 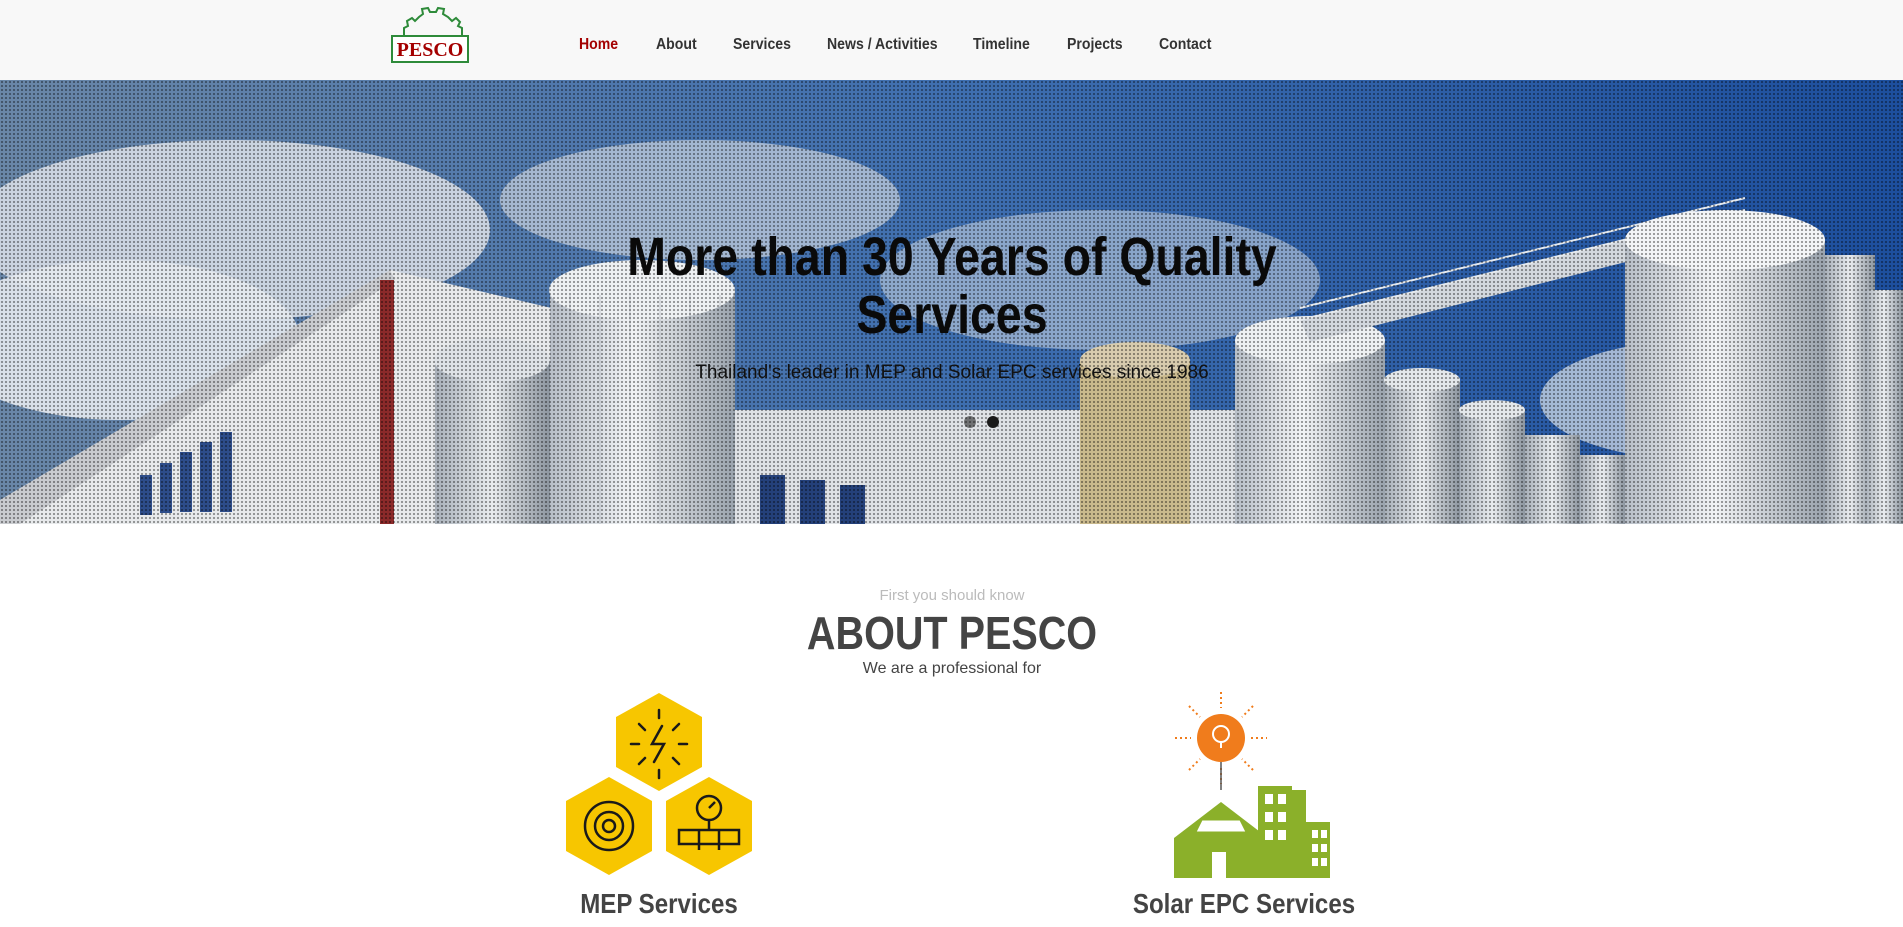 What do you see at coordinates (952, 315) in the screenshot?
I see `hero-title-line-2: Services` at bounding box center [952, 315].